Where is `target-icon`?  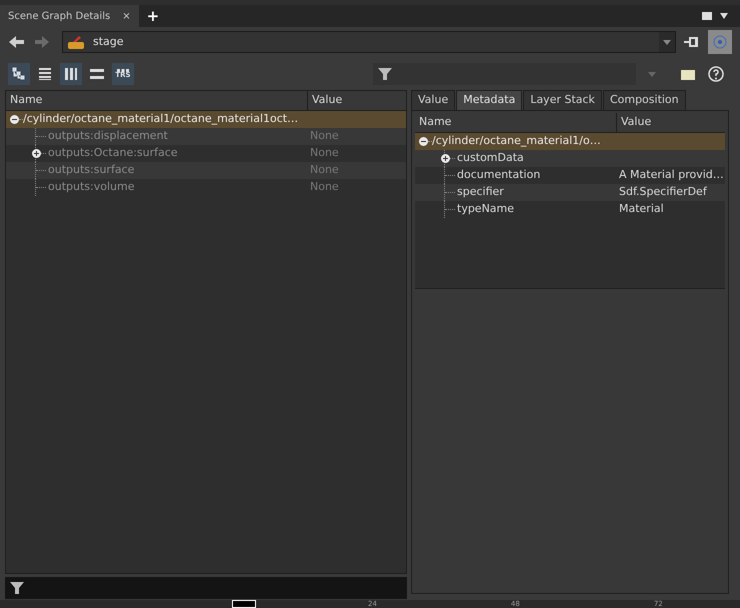
target-icon is located at coordinates (720, 42).